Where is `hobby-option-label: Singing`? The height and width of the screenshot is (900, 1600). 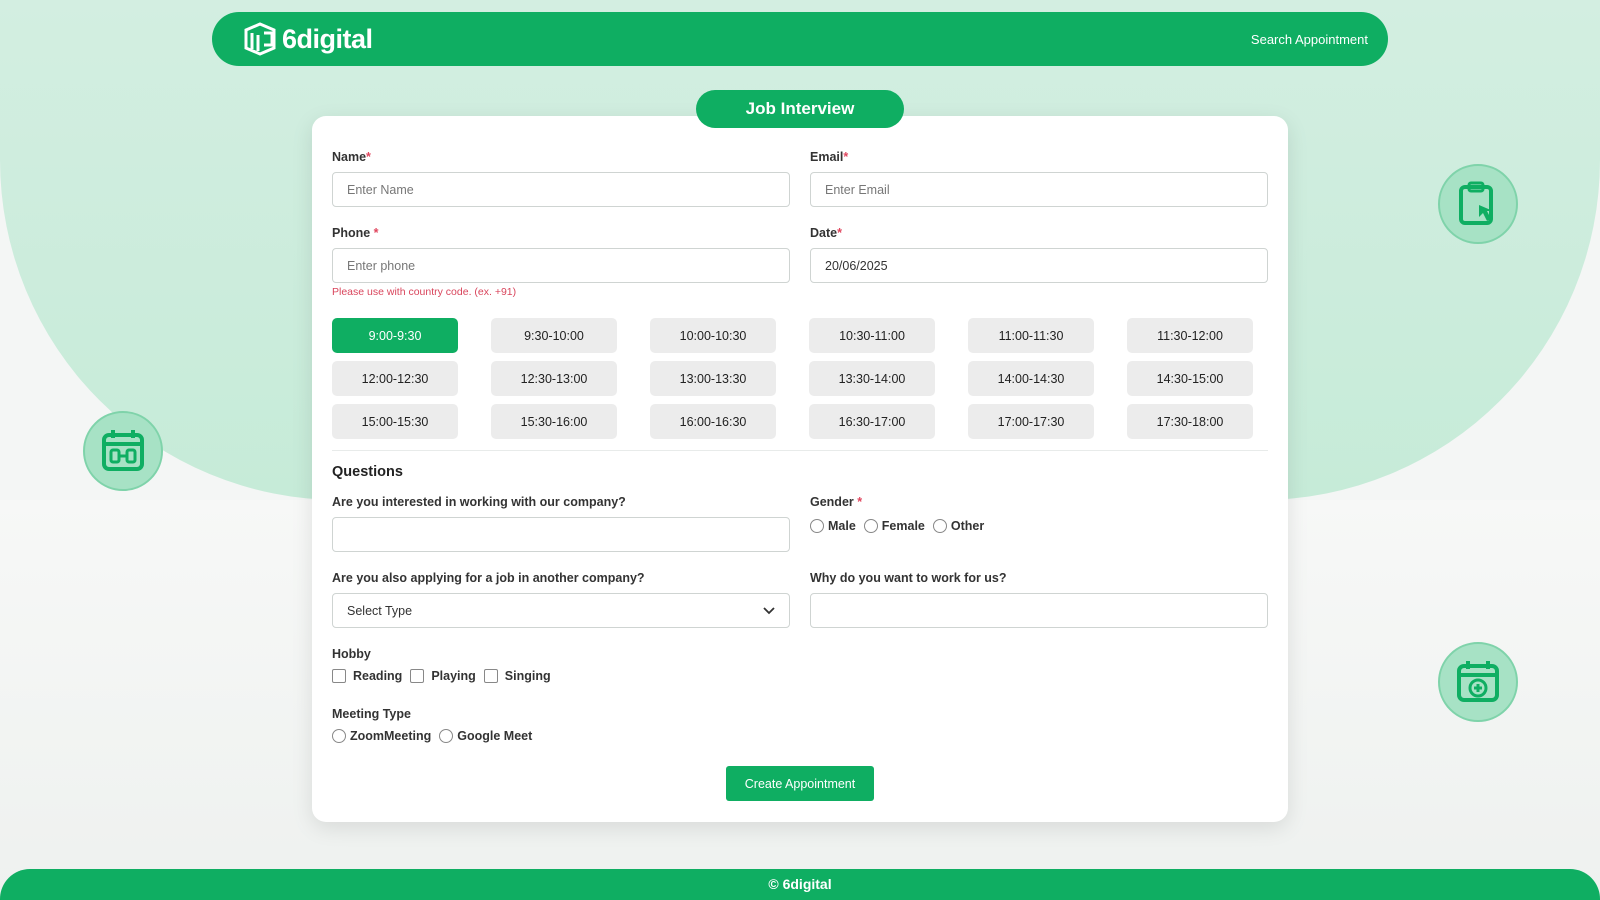 hobby-option-label: Singing is located at coordinates (527, 676).